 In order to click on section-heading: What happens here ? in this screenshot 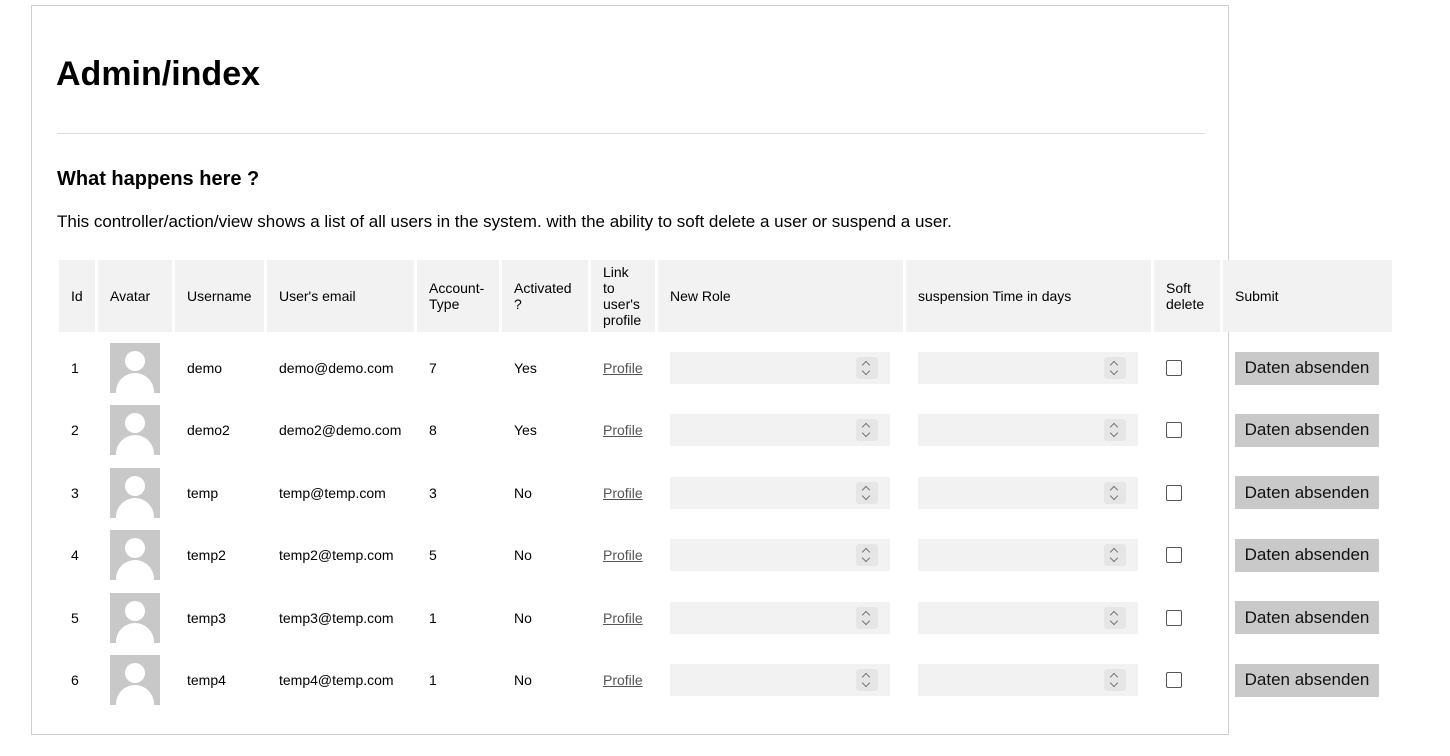, I will do `click(158, 179)`.